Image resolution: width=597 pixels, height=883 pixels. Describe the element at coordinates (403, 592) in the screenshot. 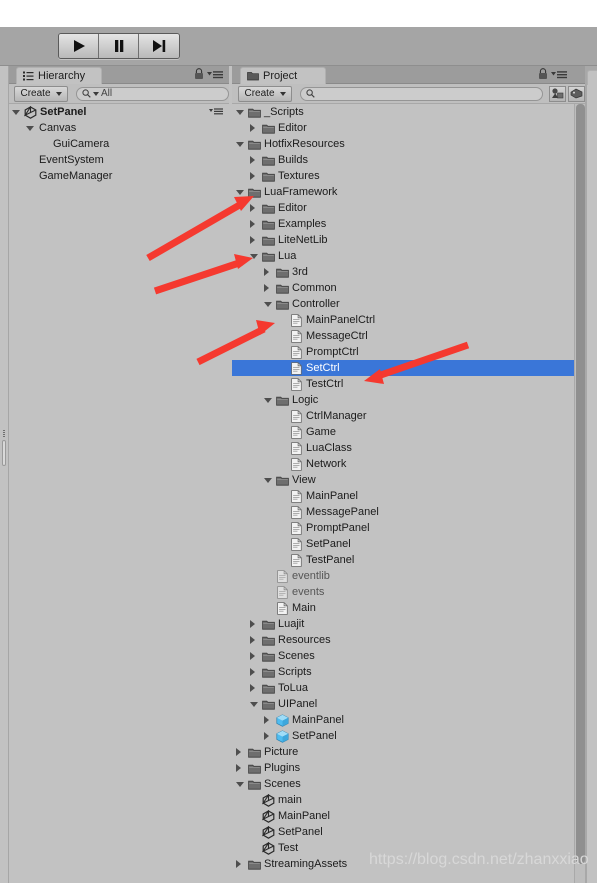

I see `tree-row: events` at that location.